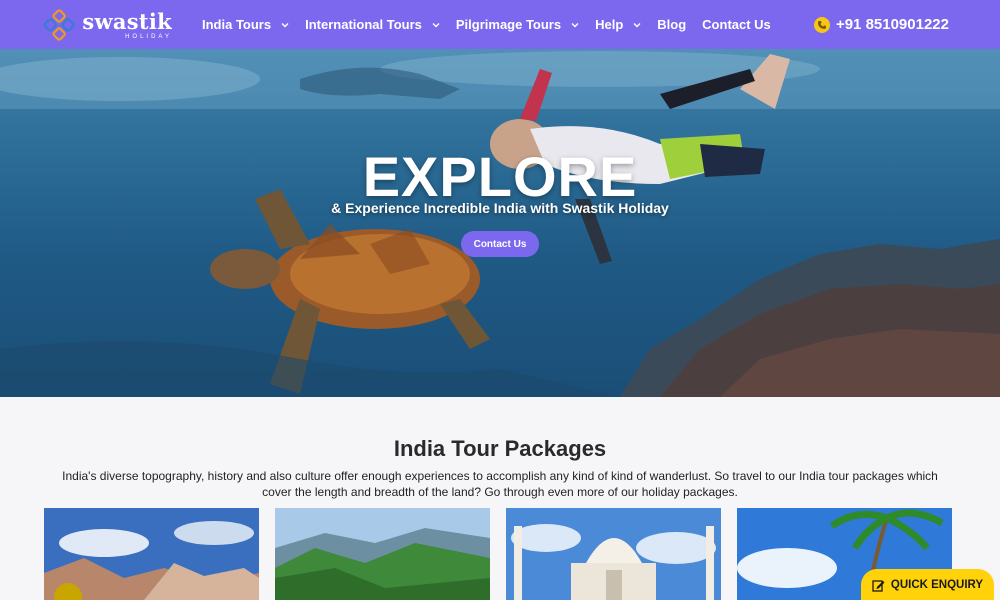 The height and width of the screenshot is (600, 1000). Describe the element at coordinates (517, 24) in the screenshot. I see `nav-pilgrimage-tours: Pilgrimage Tours` at that location.